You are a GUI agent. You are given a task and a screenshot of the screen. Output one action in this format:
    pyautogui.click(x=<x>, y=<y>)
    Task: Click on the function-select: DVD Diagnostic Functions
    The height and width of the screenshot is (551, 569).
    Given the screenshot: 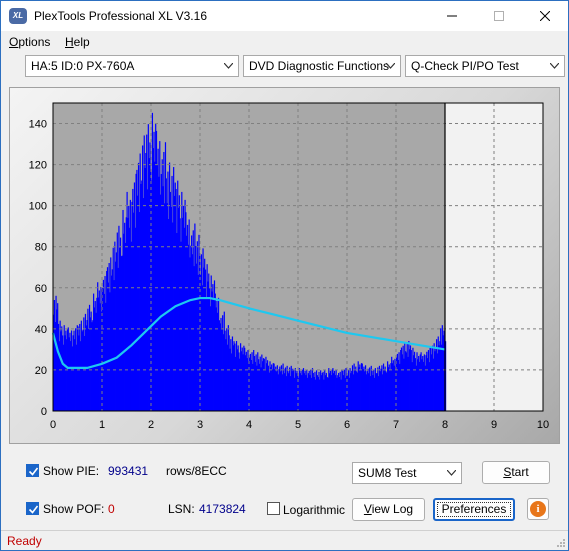 What is the action you would take?
    pyautogui.click(x=322, y=66)
    